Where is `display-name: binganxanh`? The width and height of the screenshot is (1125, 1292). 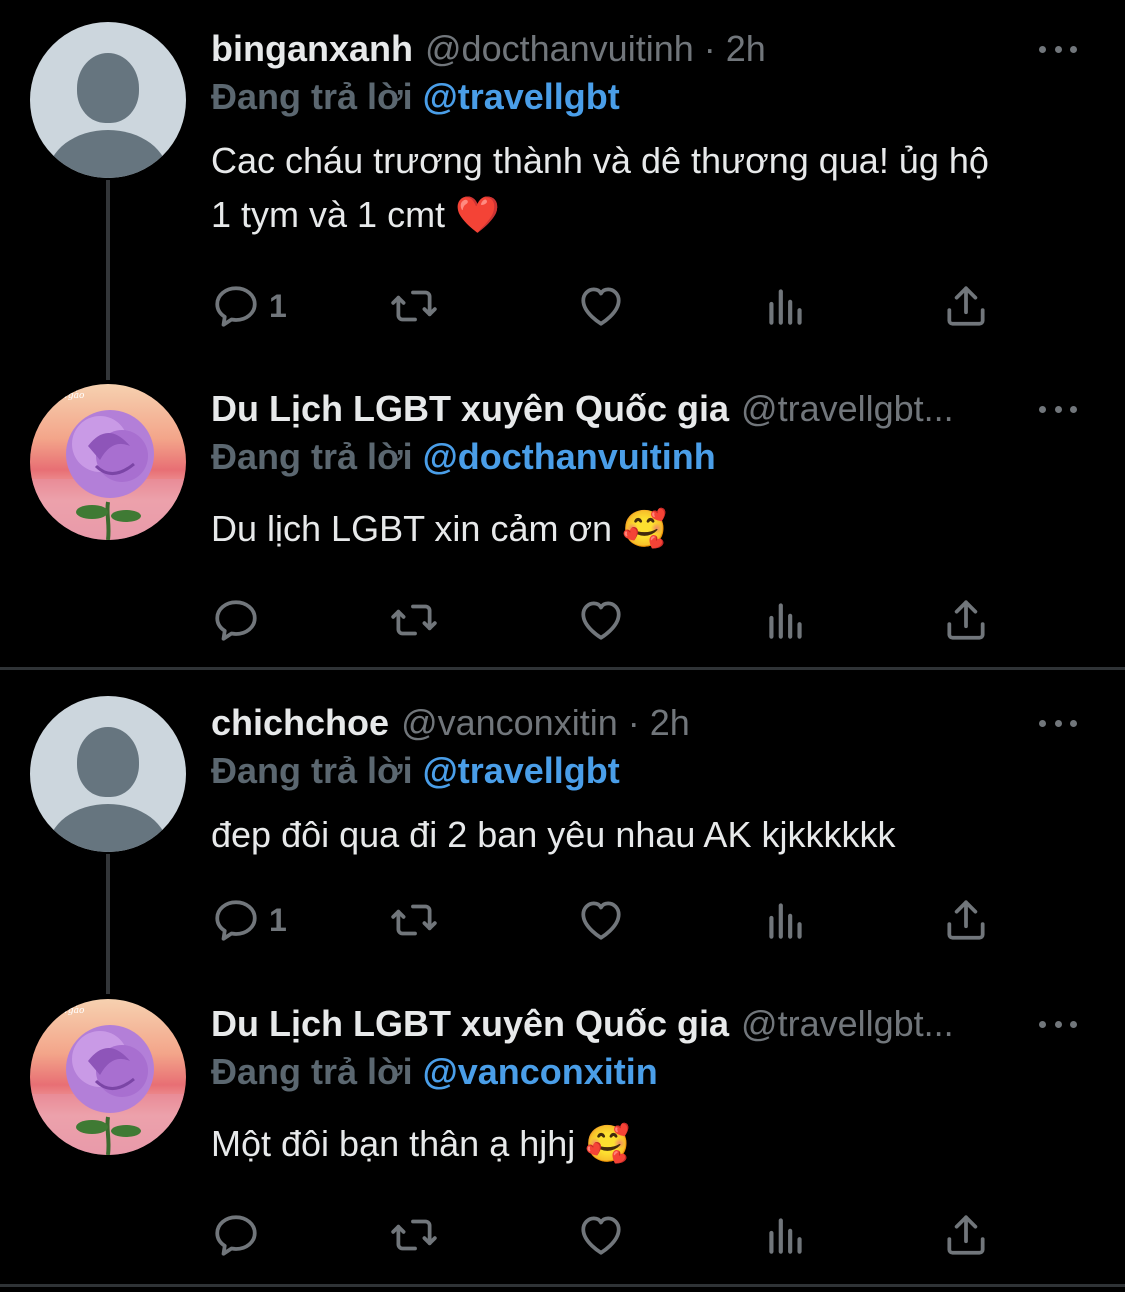
display-name: binganxanh is located at coordinates (312, 49).